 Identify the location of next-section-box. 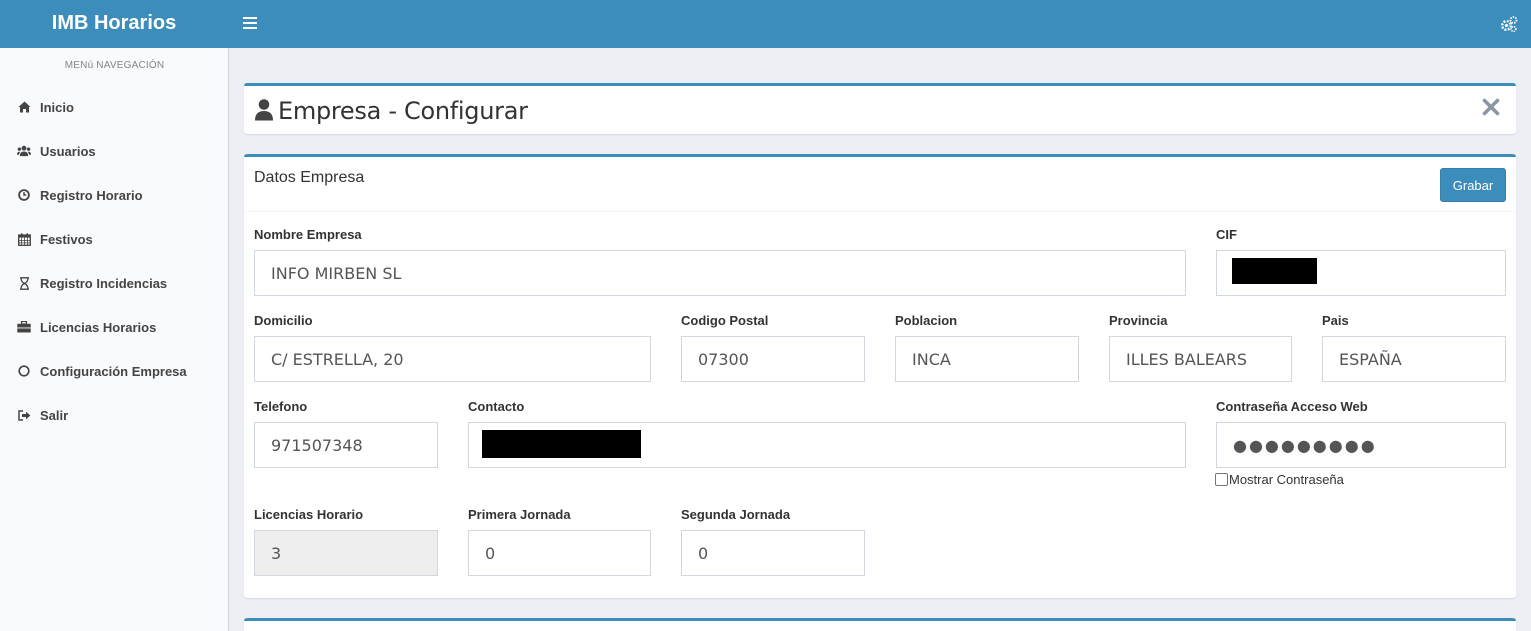
(880, 624).